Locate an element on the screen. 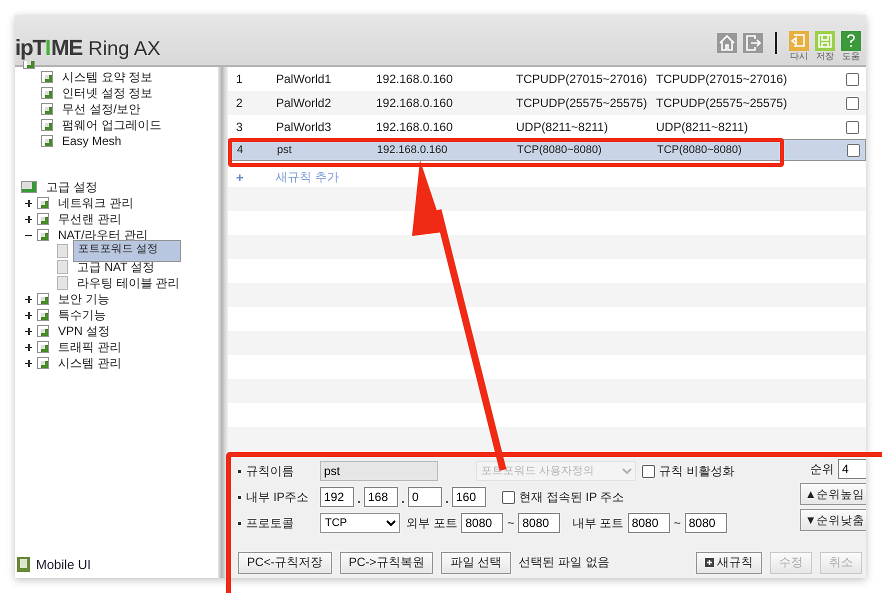 This screenshot has width=882, height=593. priority-field: 4 is located at coordinates (852, 469).